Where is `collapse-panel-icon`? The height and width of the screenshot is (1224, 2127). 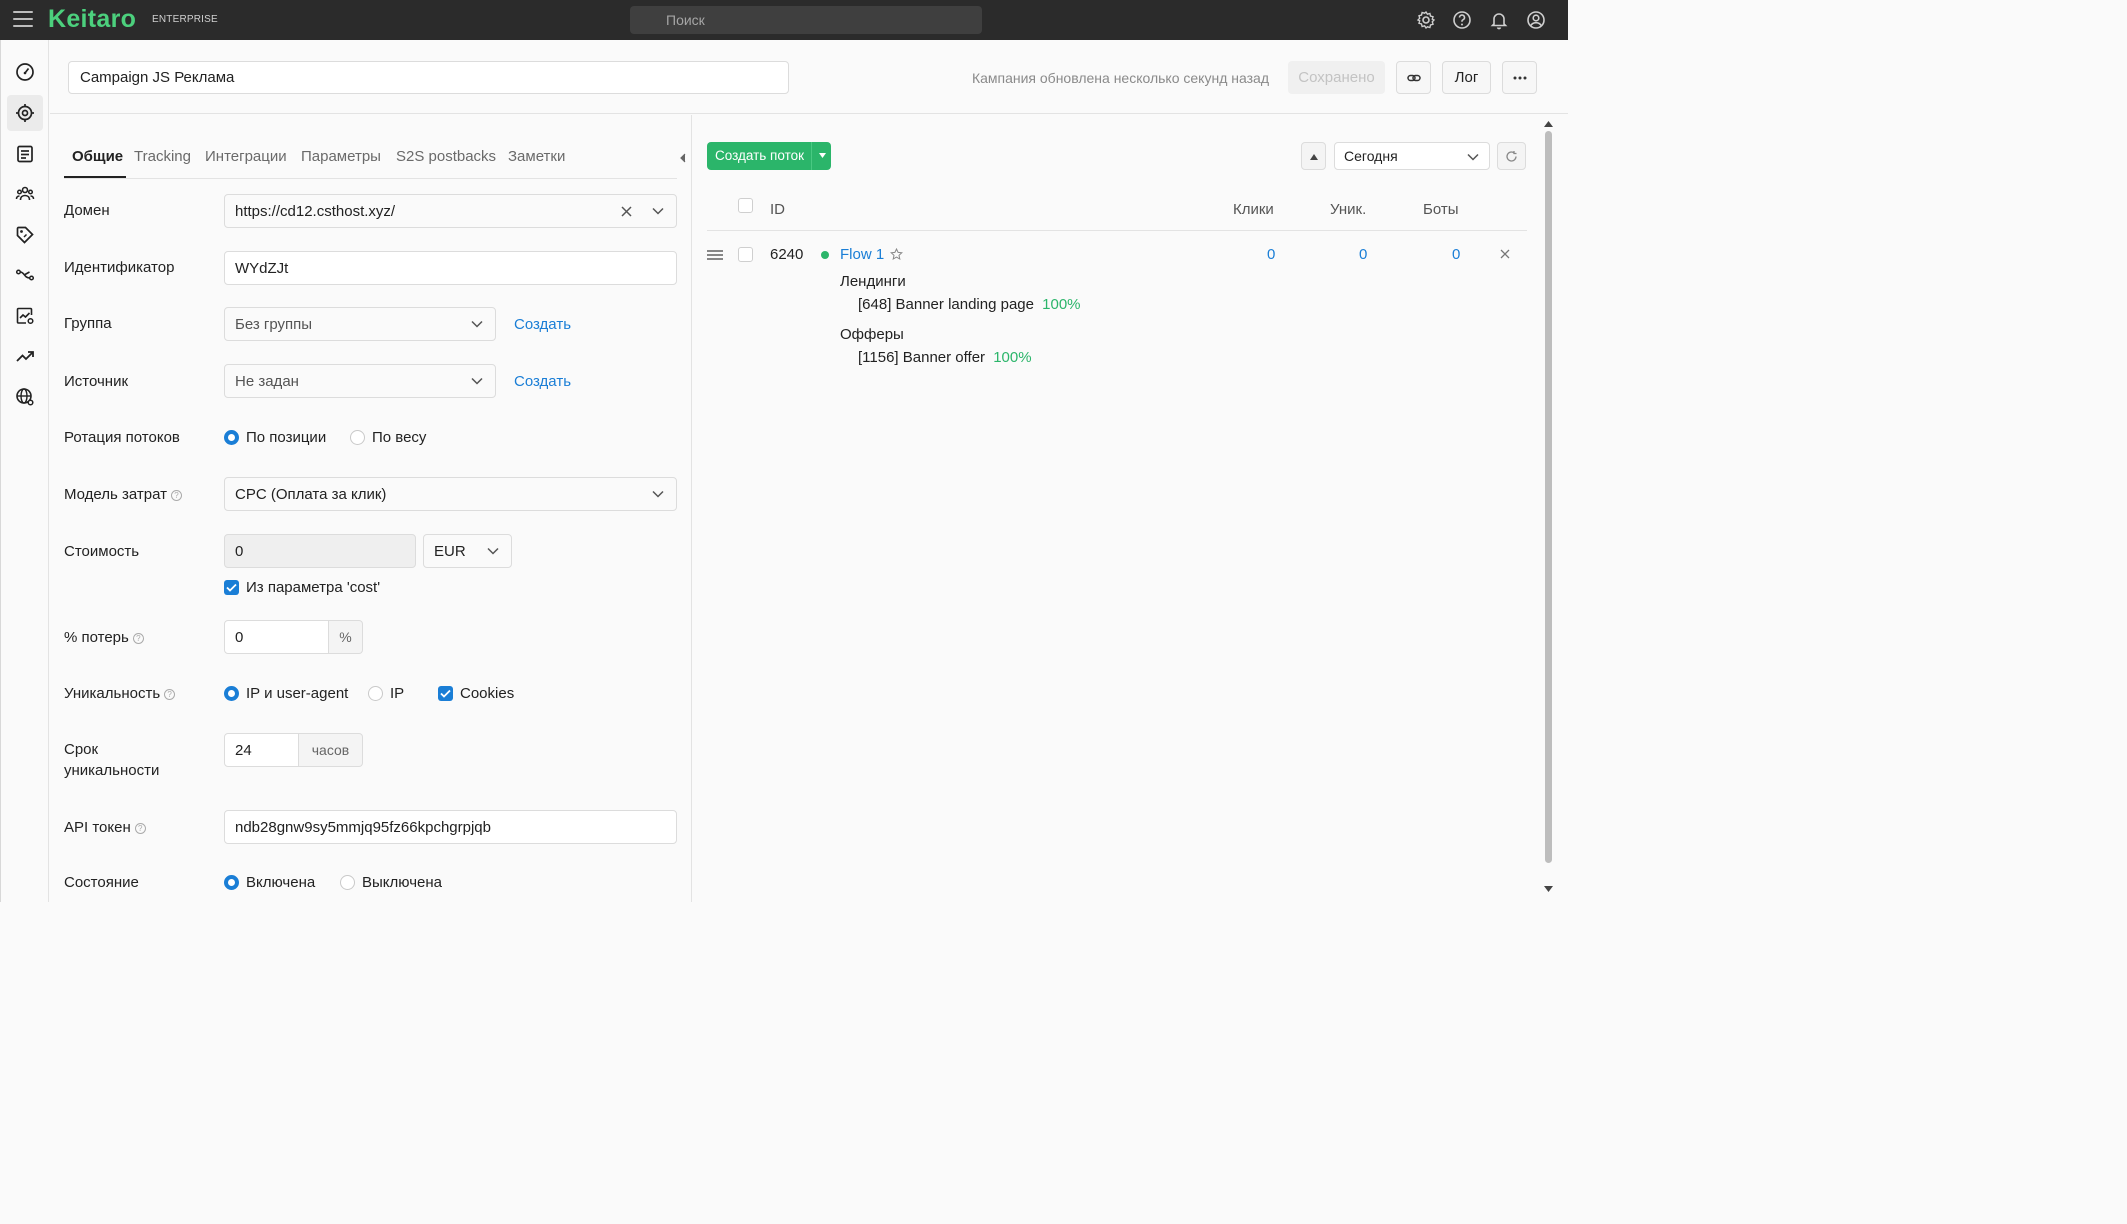
collapse-panel-icon is located at coordinates (683, 158).